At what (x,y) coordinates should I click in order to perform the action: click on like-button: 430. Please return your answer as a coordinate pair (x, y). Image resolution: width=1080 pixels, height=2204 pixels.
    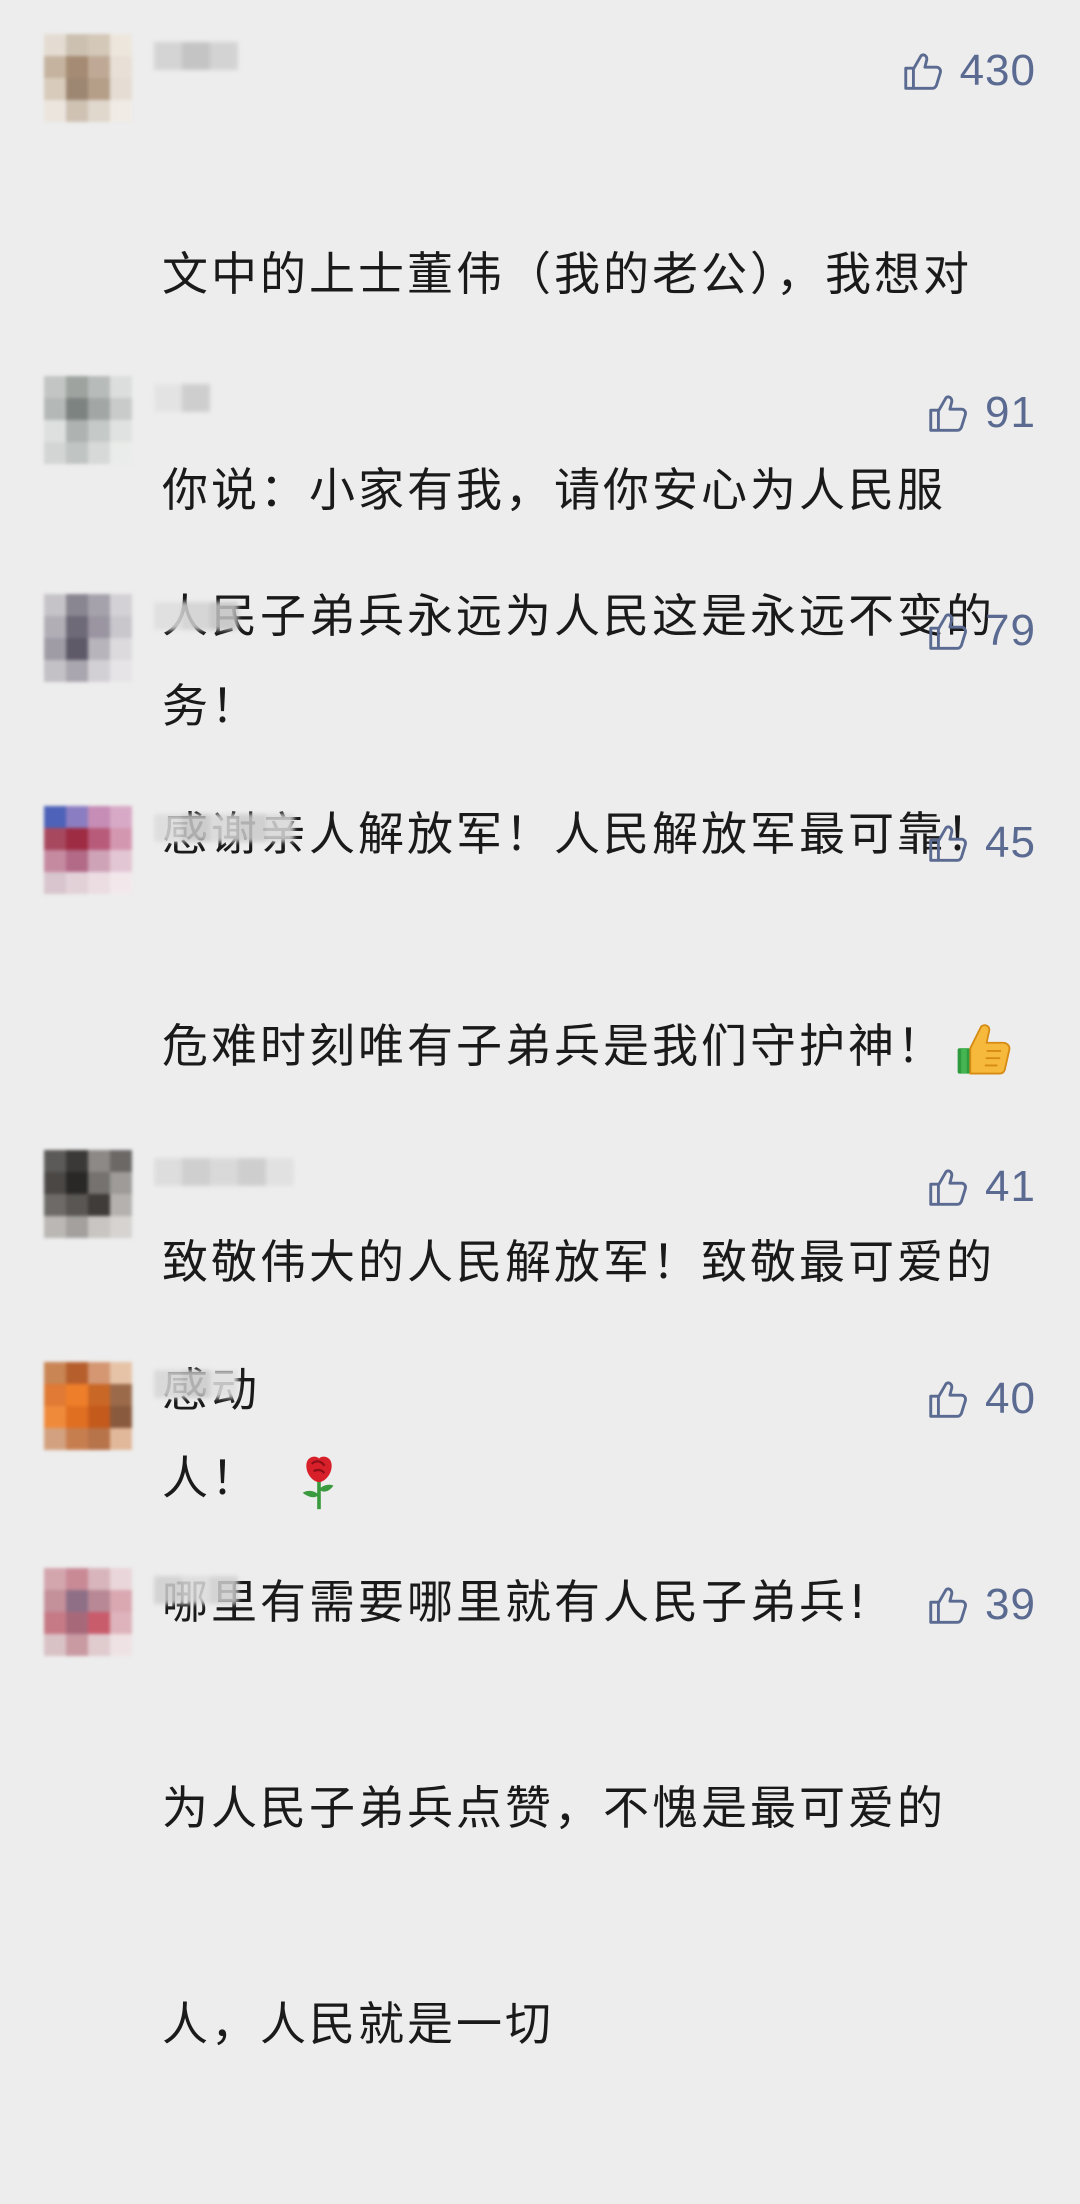
    Looking at the image, I should click on (968, 71).